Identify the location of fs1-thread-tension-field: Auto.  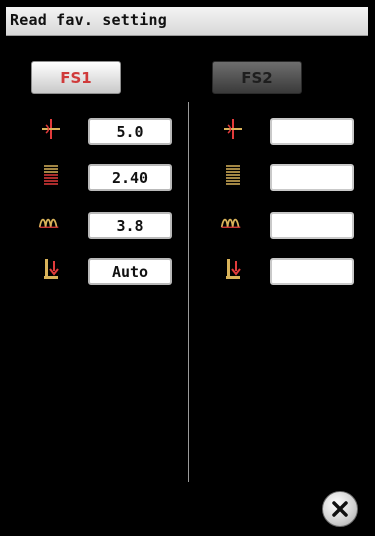
(130, 271).